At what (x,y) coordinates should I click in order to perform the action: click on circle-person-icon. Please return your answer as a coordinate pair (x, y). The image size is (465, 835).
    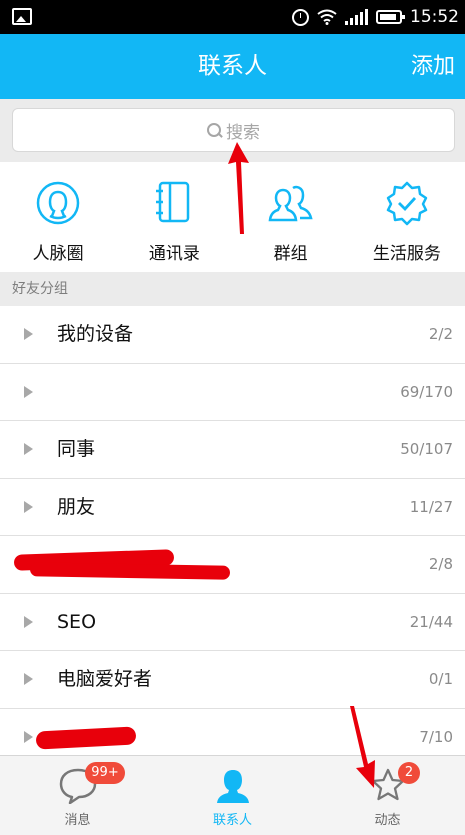
    Looking at the image, I should click on (58, 203).